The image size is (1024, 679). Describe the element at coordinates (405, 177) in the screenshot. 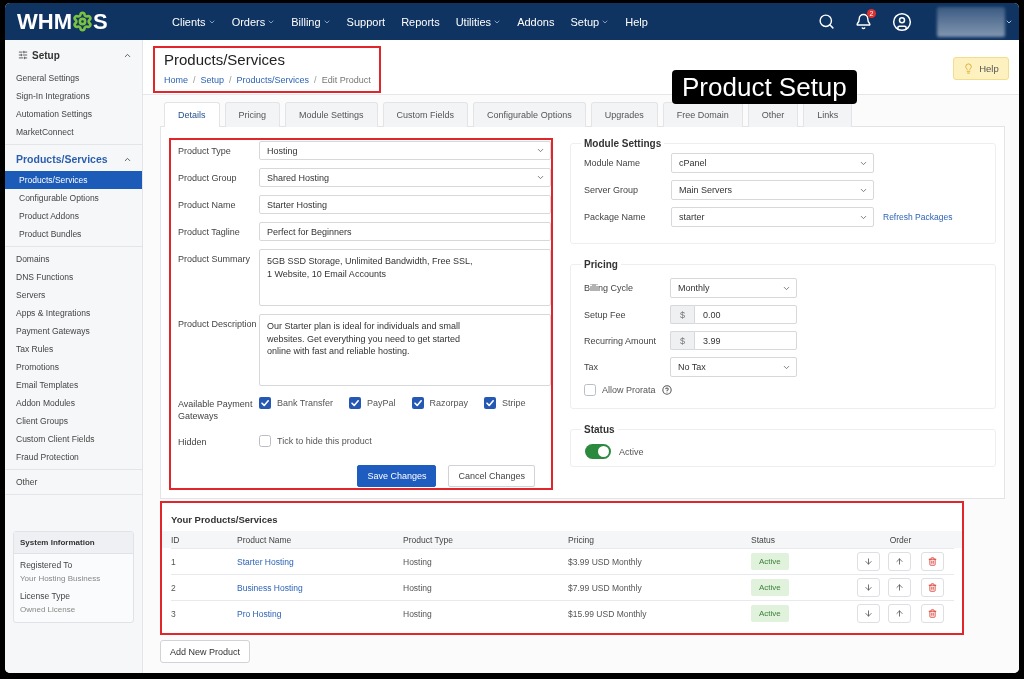

I see `select-field: Shared Hosting` at that location.